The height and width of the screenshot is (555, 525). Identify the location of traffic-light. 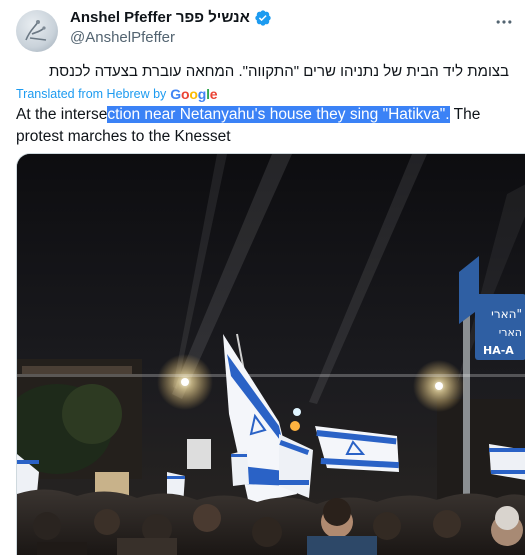
(295, 426).